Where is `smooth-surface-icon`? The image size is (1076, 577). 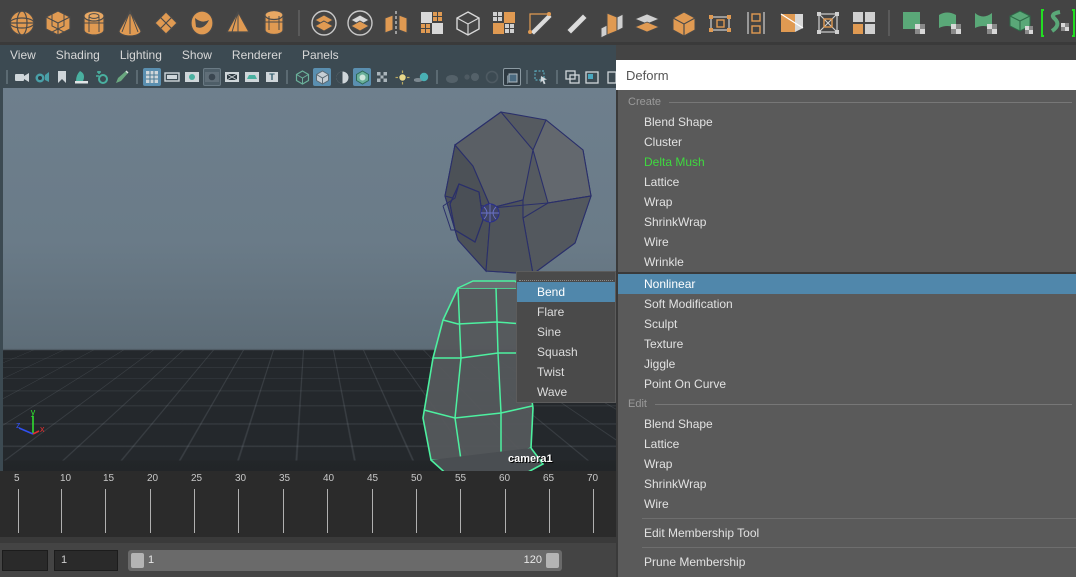
smooth-surface-icon is located at coordinates (950, 23).